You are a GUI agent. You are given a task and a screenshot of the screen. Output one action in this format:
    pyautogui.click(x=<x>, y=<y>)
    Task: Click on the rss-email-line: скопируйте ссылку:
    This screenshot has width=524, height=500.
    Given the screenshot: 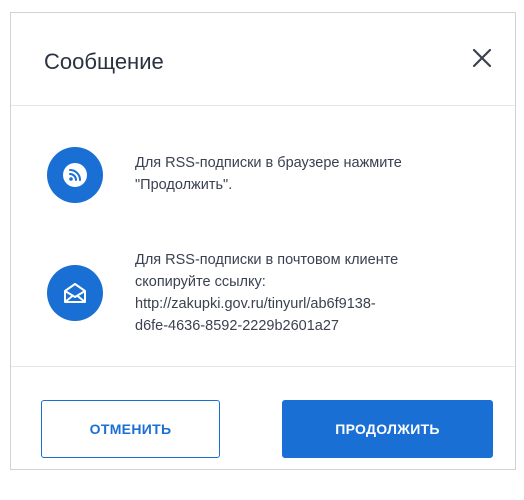 What is the action you would take?
    pyautogui.click(x=200, y=282)
    